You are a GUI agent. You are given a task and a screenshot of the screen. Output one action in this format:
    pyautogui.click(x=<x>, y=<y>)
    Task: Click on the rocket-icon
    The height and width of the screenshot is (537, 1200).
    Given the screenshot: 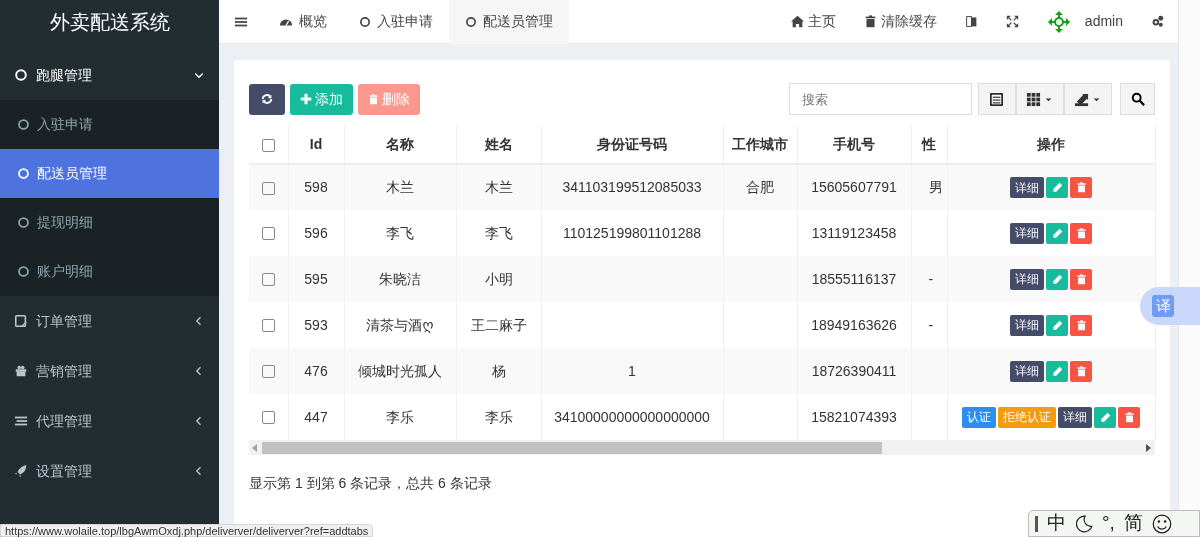 What is the action you would take?
    pyautogui.click(x=21, y=471)
    